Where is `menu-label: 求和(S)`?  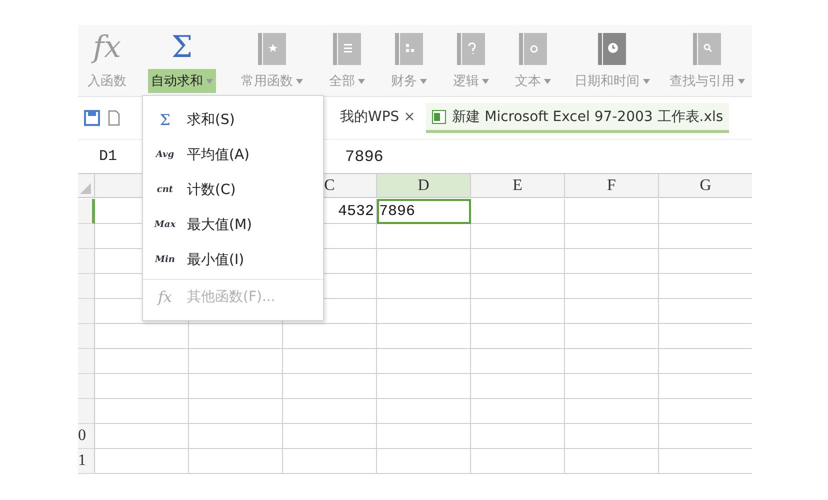 menu-label: 求和(S) is located at coordinates (211, 119).